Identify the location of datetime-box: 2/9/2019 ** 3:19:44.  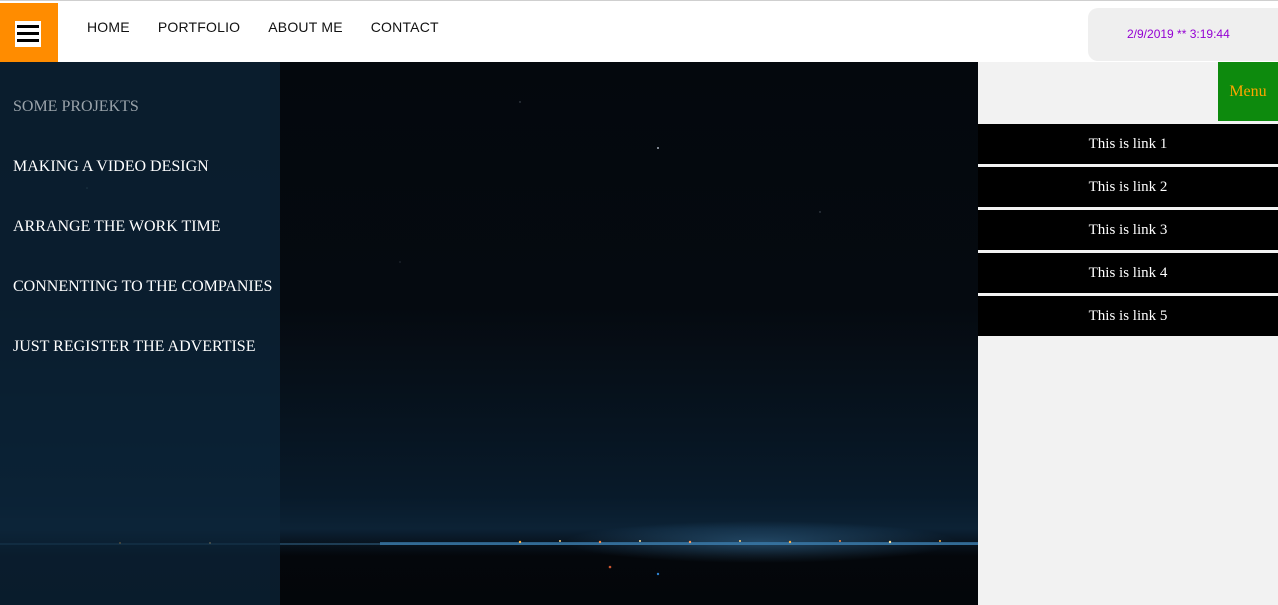
(1183, 34).